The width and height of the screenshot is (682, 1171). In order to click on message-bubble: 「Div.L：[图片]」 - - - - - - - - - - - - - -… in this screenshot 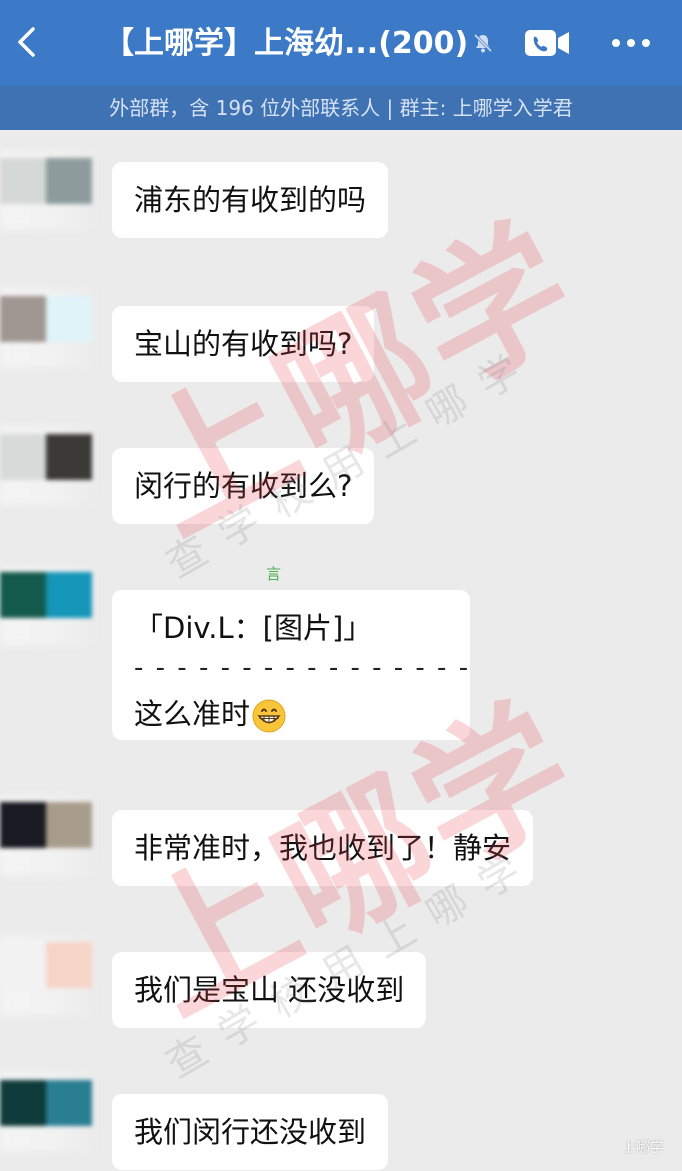, I will do `click(291, 665)`.